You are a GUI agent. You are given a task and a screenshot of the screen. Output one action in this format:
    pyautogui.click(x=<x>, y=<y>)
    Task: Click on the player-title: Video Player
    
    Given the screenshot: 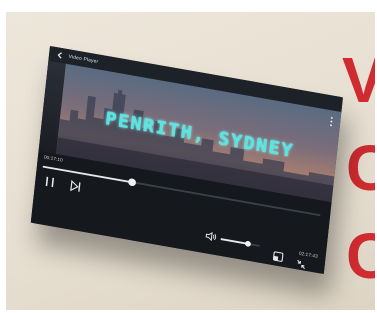 What is the action you would take?
    pyautogui.click(x=83, y=59)
    